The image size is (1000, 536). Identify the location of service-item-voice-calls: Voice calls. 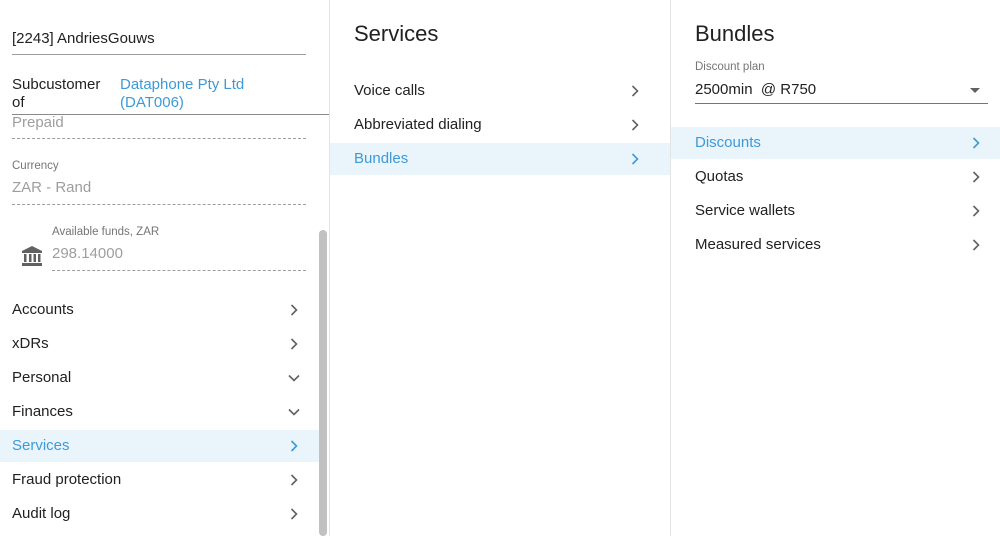
(500, 91).